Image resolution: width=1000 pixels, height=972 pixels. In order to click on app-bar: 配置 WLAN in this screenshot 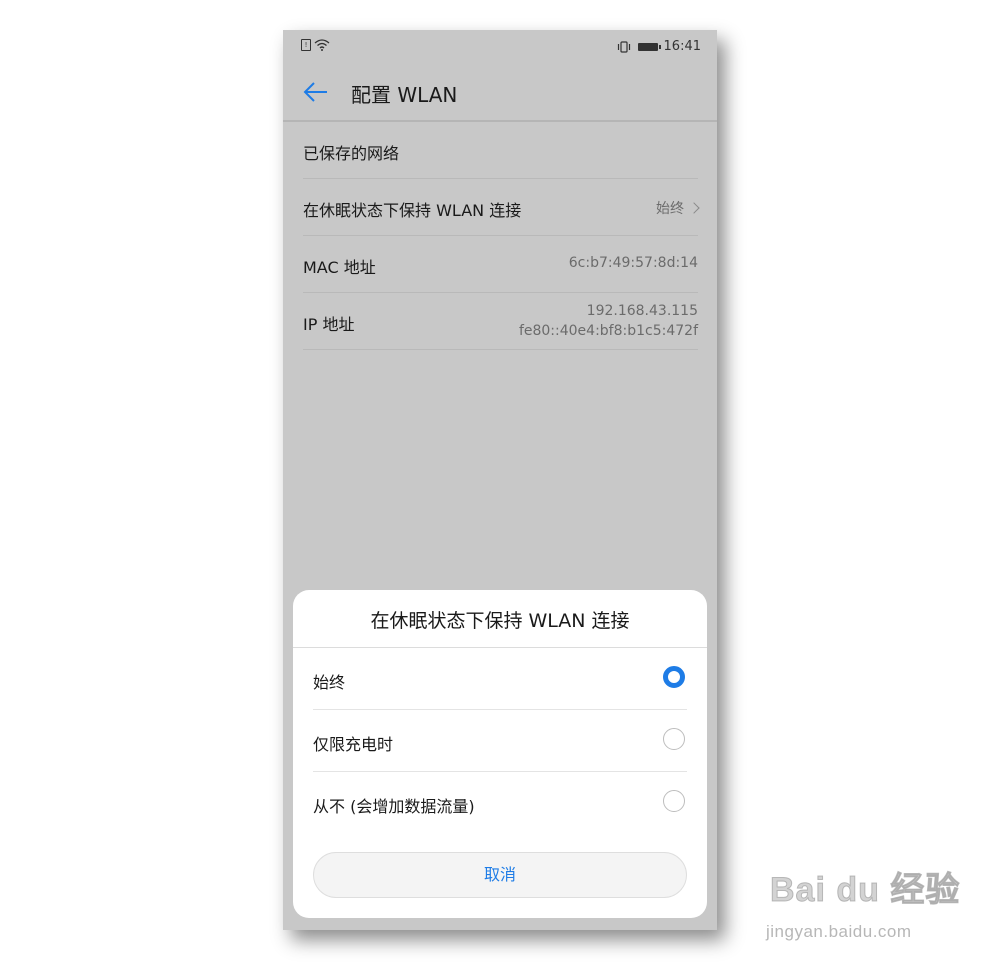, I will do `click(500, 92)`.